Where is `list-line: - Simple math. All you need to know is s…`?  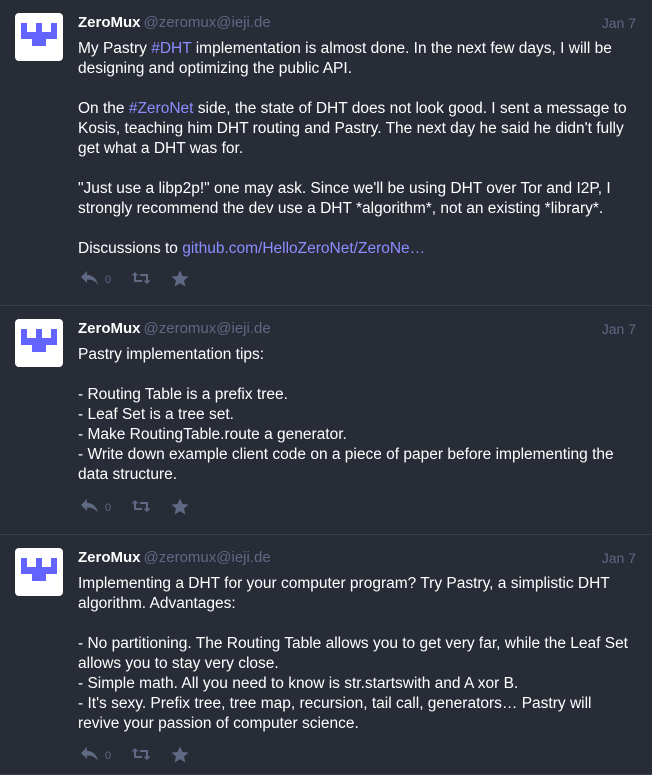
list-line: - Simple math. All you need to know is s… is located at coordinates (298, 683).